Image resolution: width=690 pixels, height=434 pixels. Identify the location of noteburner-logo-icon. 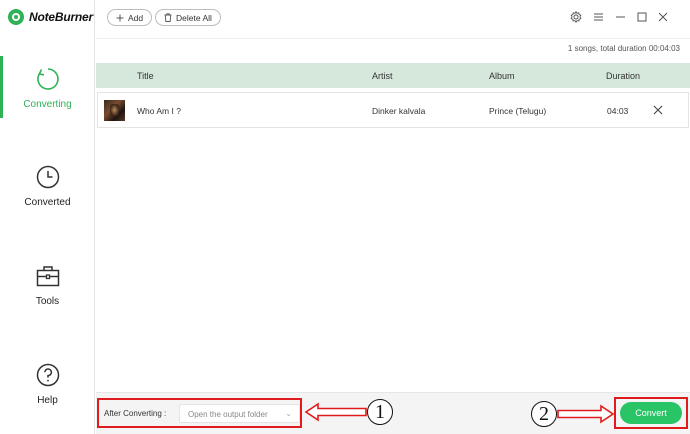
(16, 17).